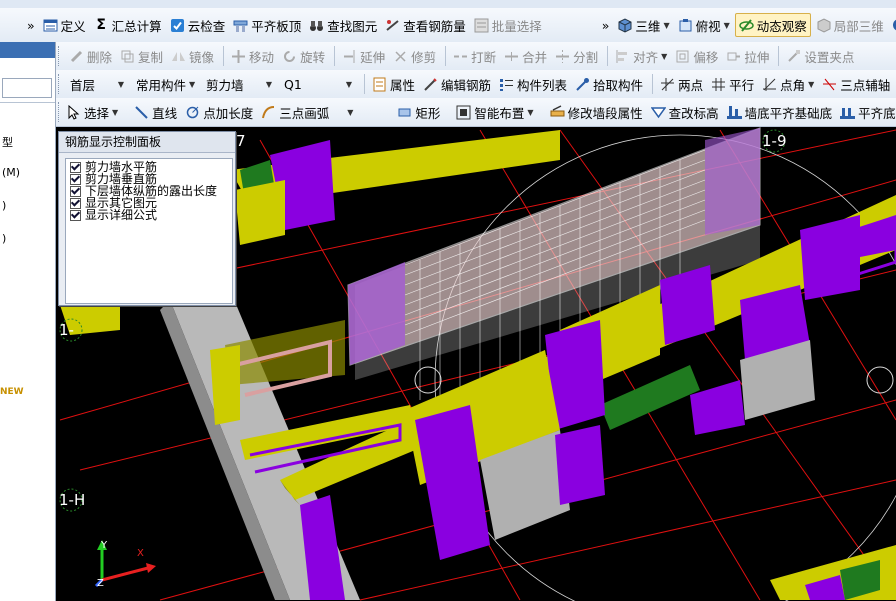 The height and width of the screenshot is (601, 896). I want to click on category-select: 常用构件 ▼, so click(165, 84).